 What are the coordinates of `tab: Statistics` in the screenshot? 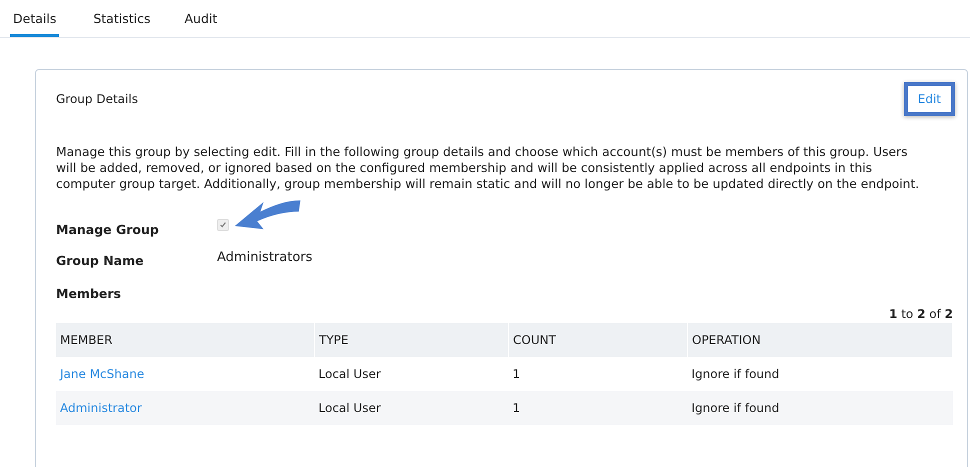 It's located at (121, 24).